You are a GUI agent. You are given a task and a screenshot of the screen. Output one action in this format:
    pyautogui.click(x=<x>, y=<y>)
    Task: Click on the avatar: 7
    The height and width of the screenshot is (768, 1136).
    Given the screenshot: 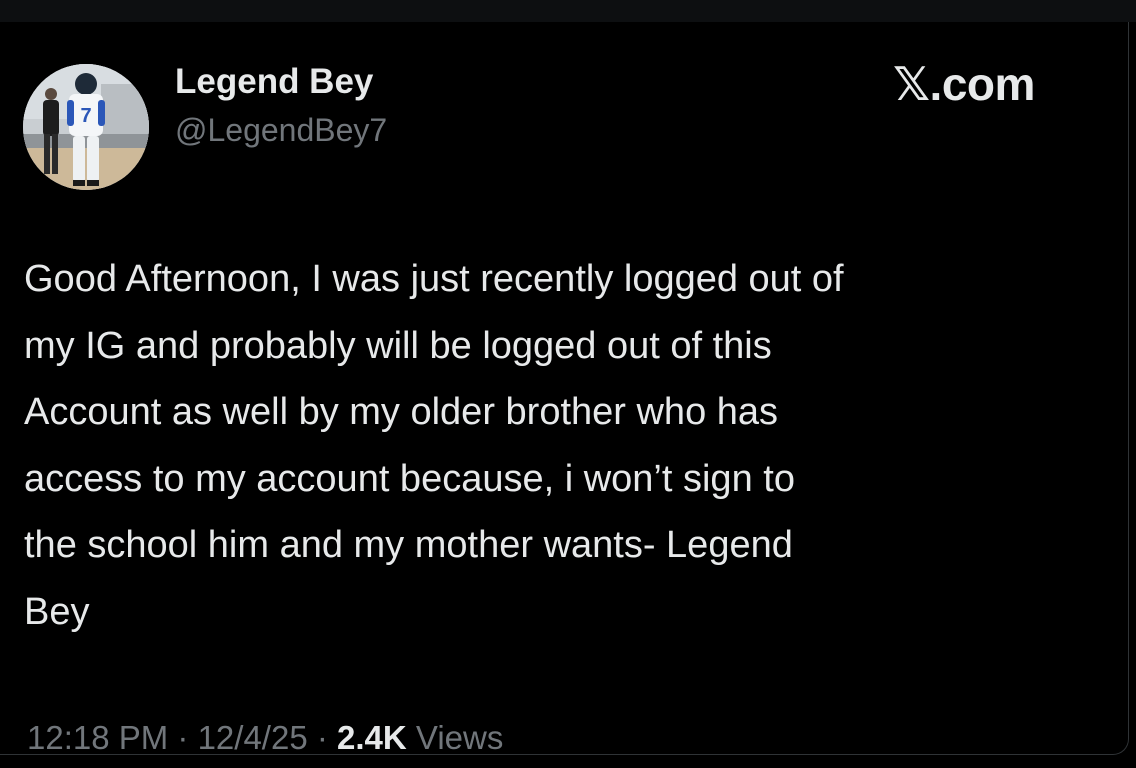 What is the action you would take?
    pyautogui.click(x=86, y=127)
    